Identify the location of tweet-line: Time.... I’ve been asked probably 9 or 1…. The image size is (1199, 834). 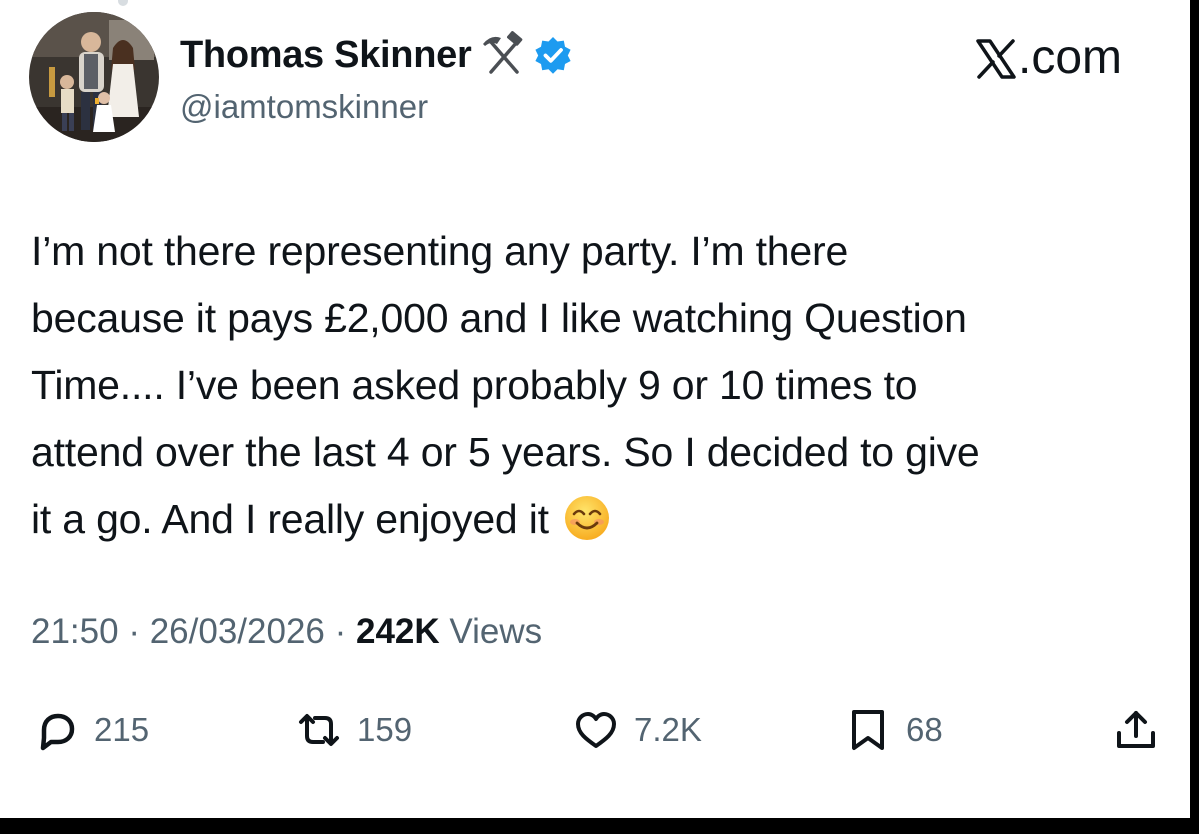
(474, 385).